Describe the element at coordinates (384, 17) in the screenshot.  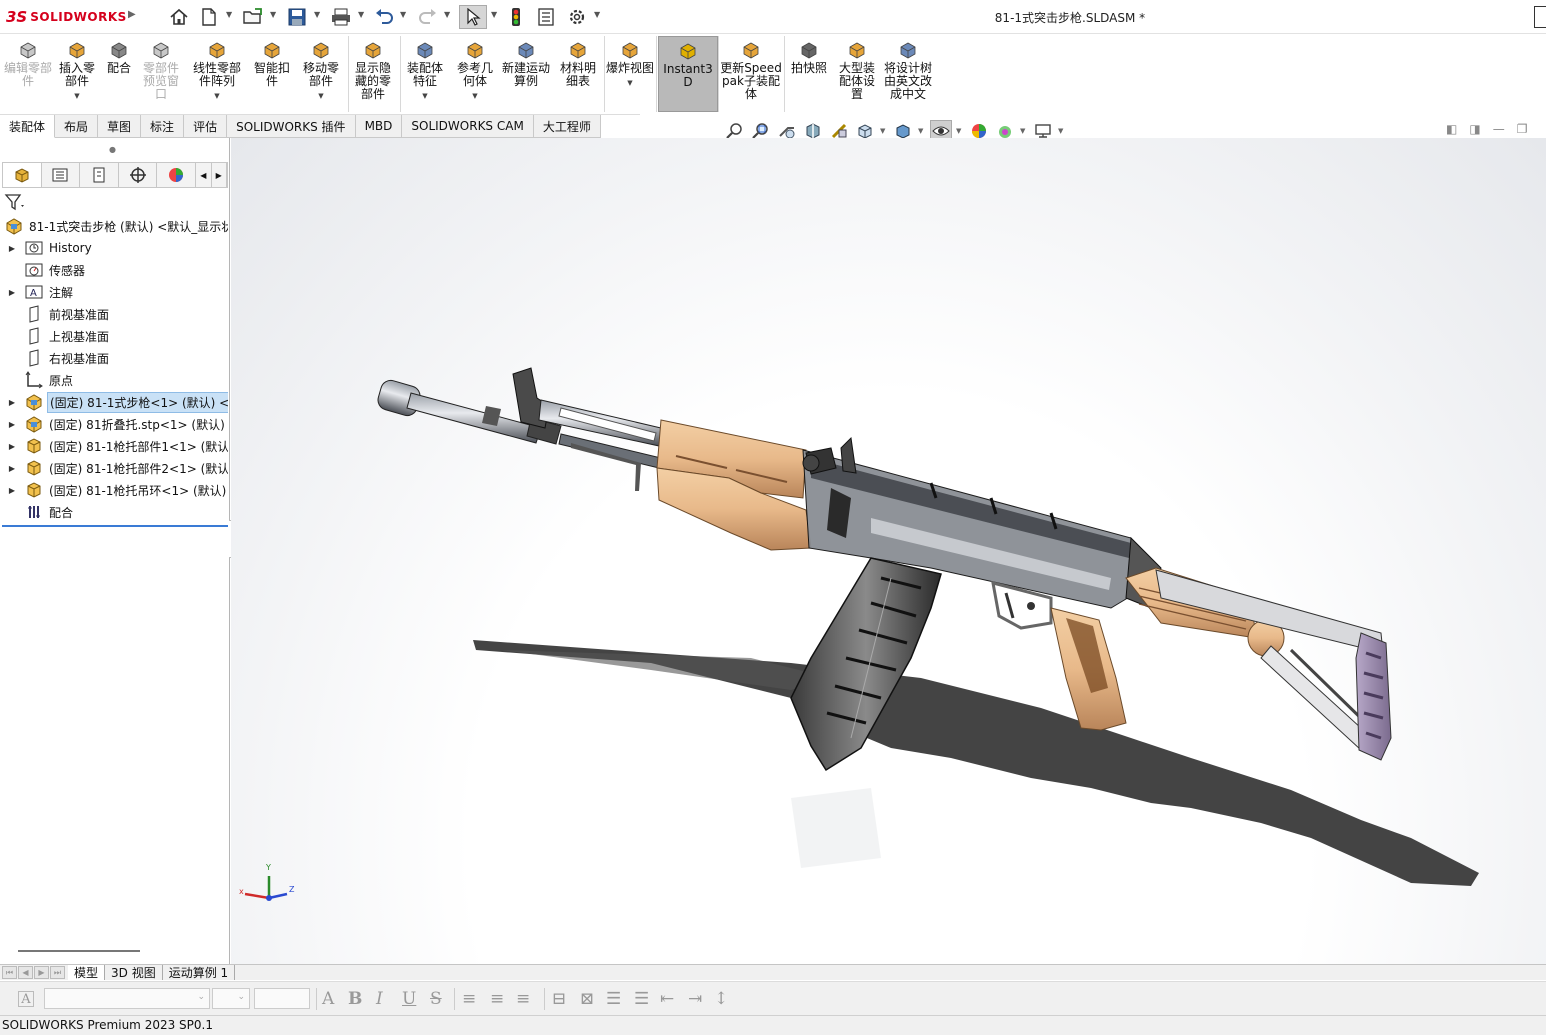
I see `undo-icon` at that location.